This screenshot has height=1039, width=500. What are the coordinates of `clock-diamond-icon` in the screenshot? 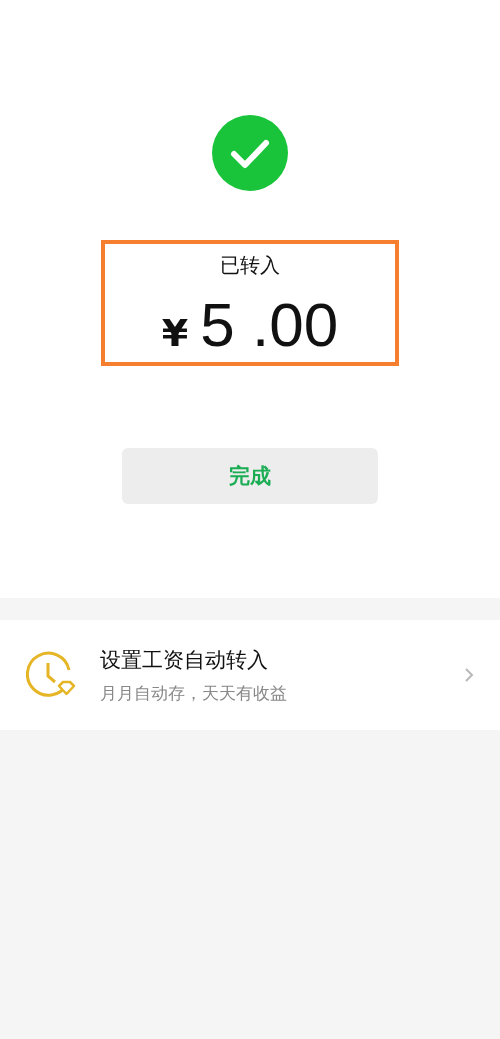 It's located at (51, 675).